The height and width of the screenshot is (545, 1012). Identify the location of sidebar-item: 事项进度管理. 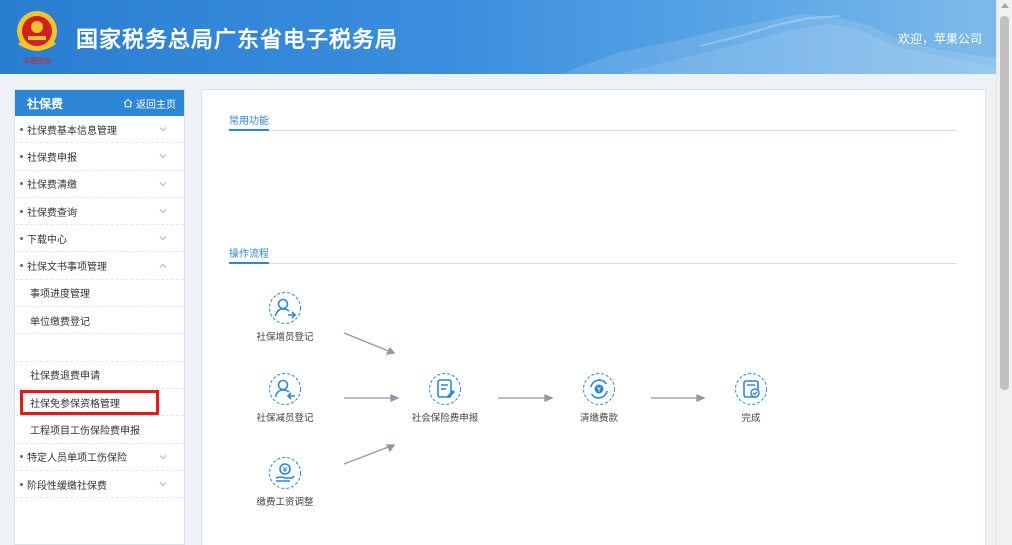
(99, 294).